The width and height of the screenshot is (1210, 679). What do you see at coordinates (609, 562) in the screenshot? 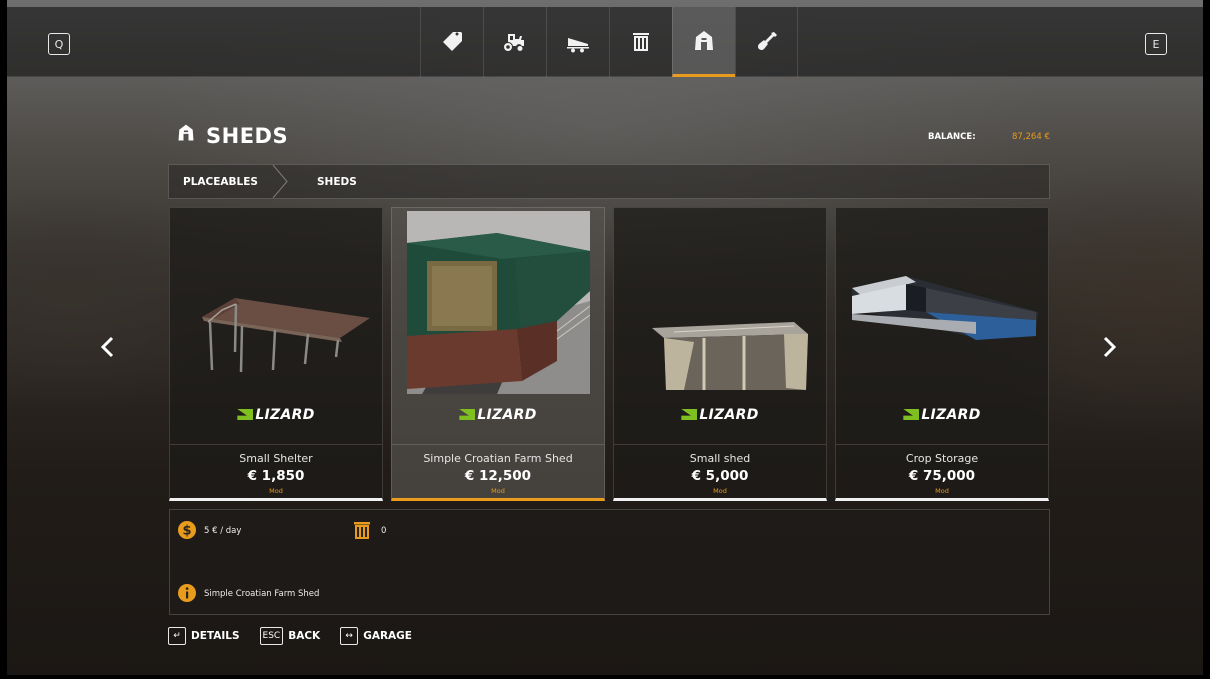
I see `item-info-panel: $ 5 € / day 0 Simple Croatian Farm Shed` at bounding box center [609, 562].